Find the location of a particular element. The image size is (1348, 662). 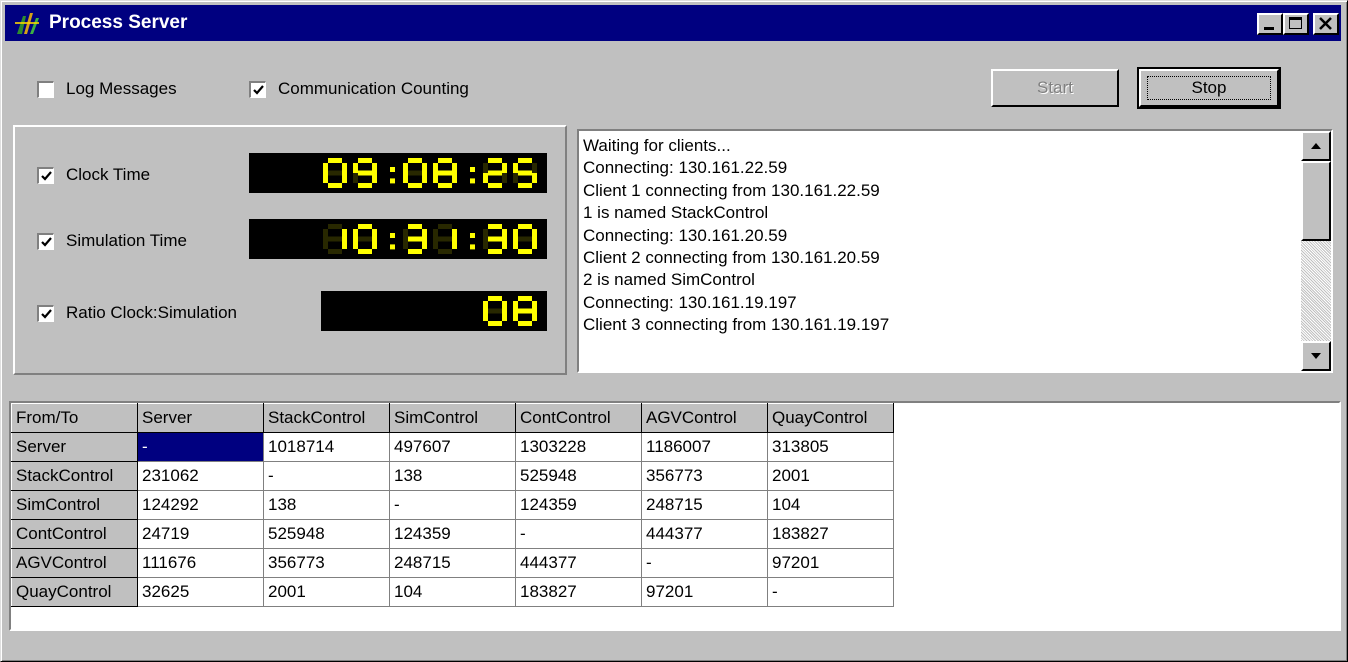

communication-counting-label: Communication Counting is located at coordinates (373, 88).